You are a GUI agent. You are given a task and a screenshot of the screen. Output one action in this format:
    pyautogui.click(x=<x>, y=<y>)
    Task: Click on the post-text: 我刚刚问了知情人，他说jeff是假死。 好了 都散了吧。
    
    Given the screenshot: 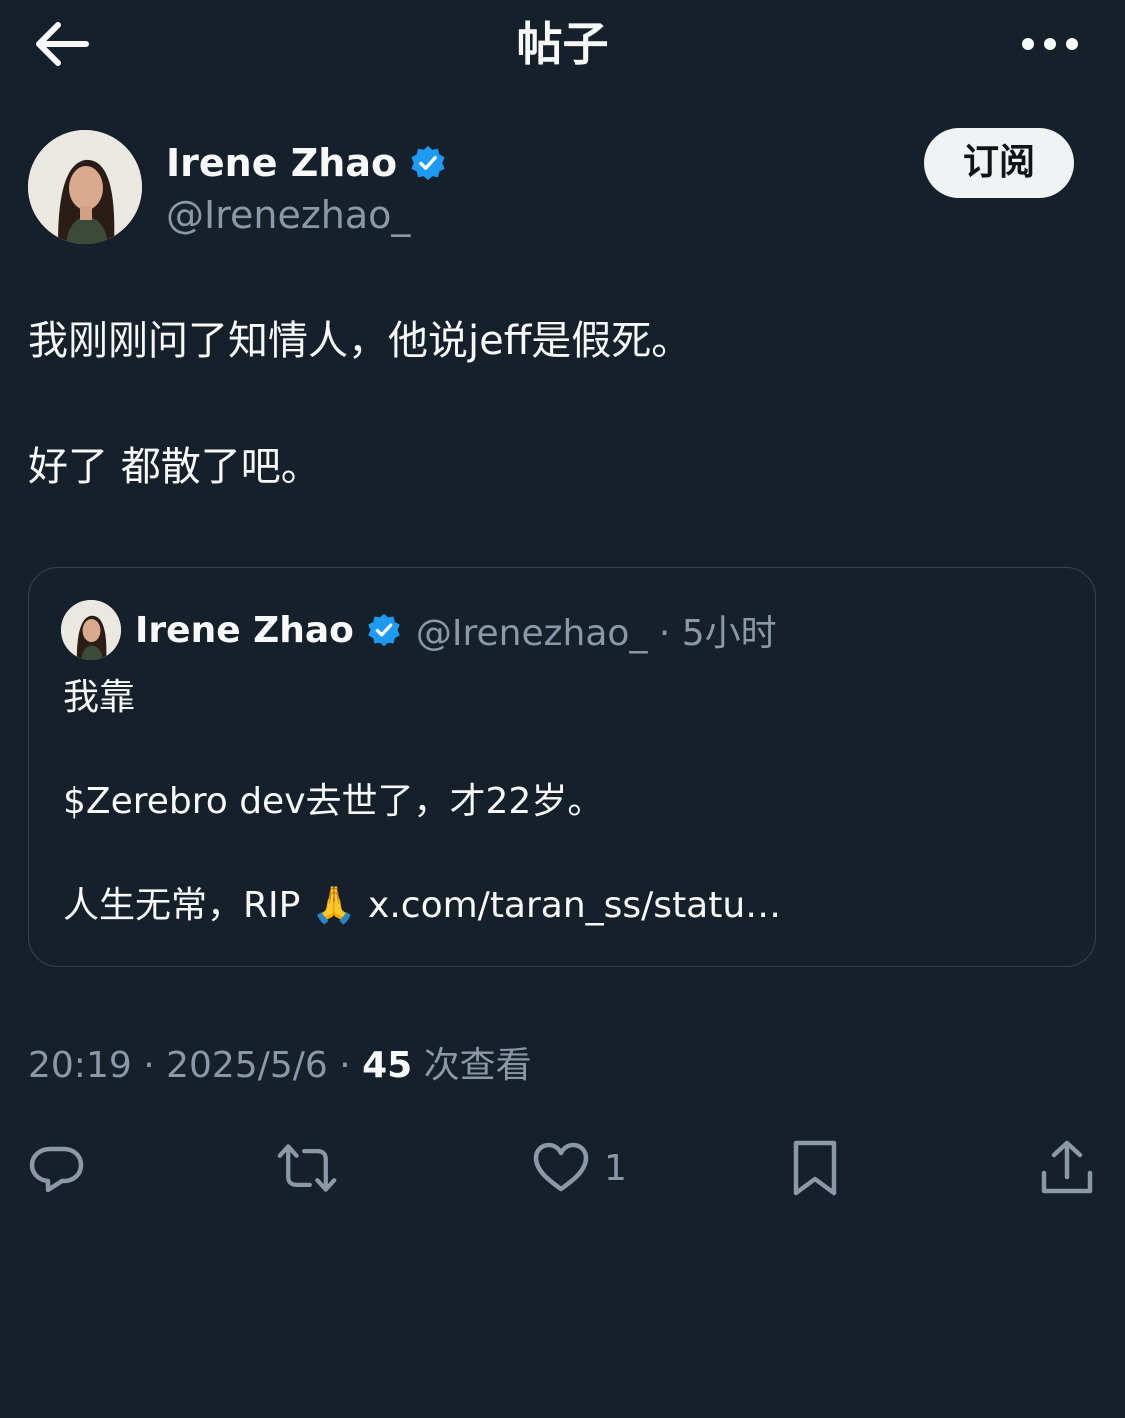 What is the action you would take?
    pyautogui.click(x=558, y=404)
    